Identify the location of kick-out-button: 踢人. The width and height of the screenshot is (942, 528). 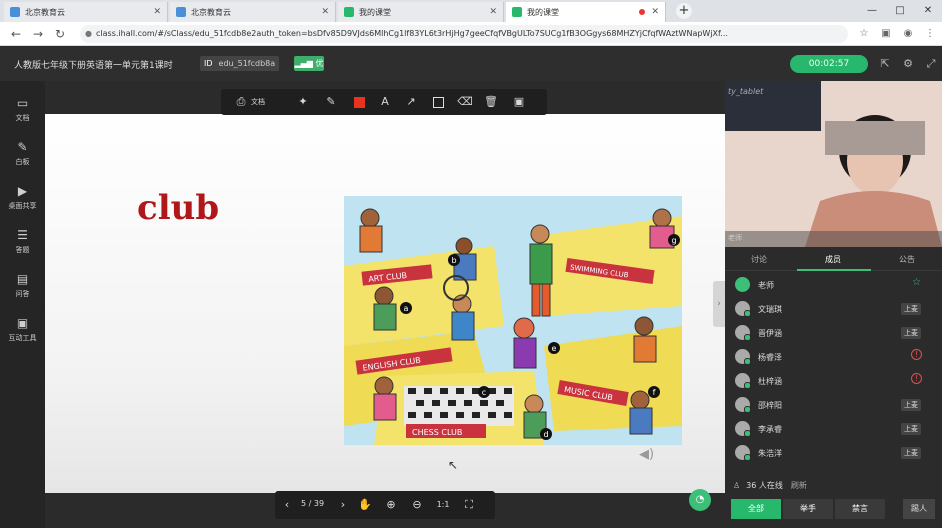
(919, 509).